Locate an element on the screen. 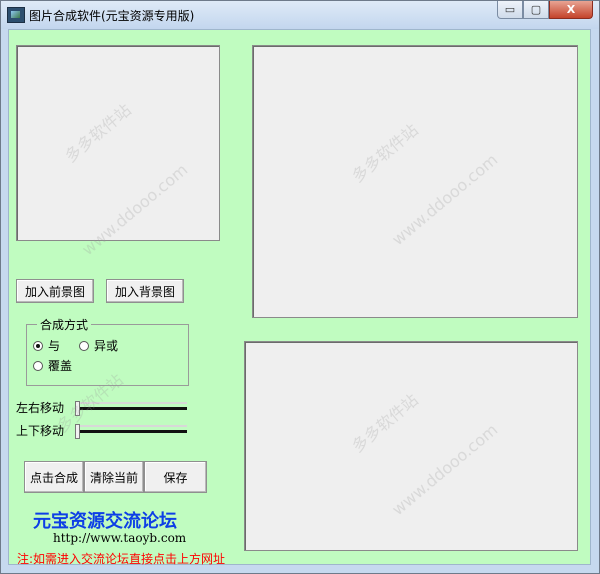  radio-and-indicator is located at coordinates (38, 345).